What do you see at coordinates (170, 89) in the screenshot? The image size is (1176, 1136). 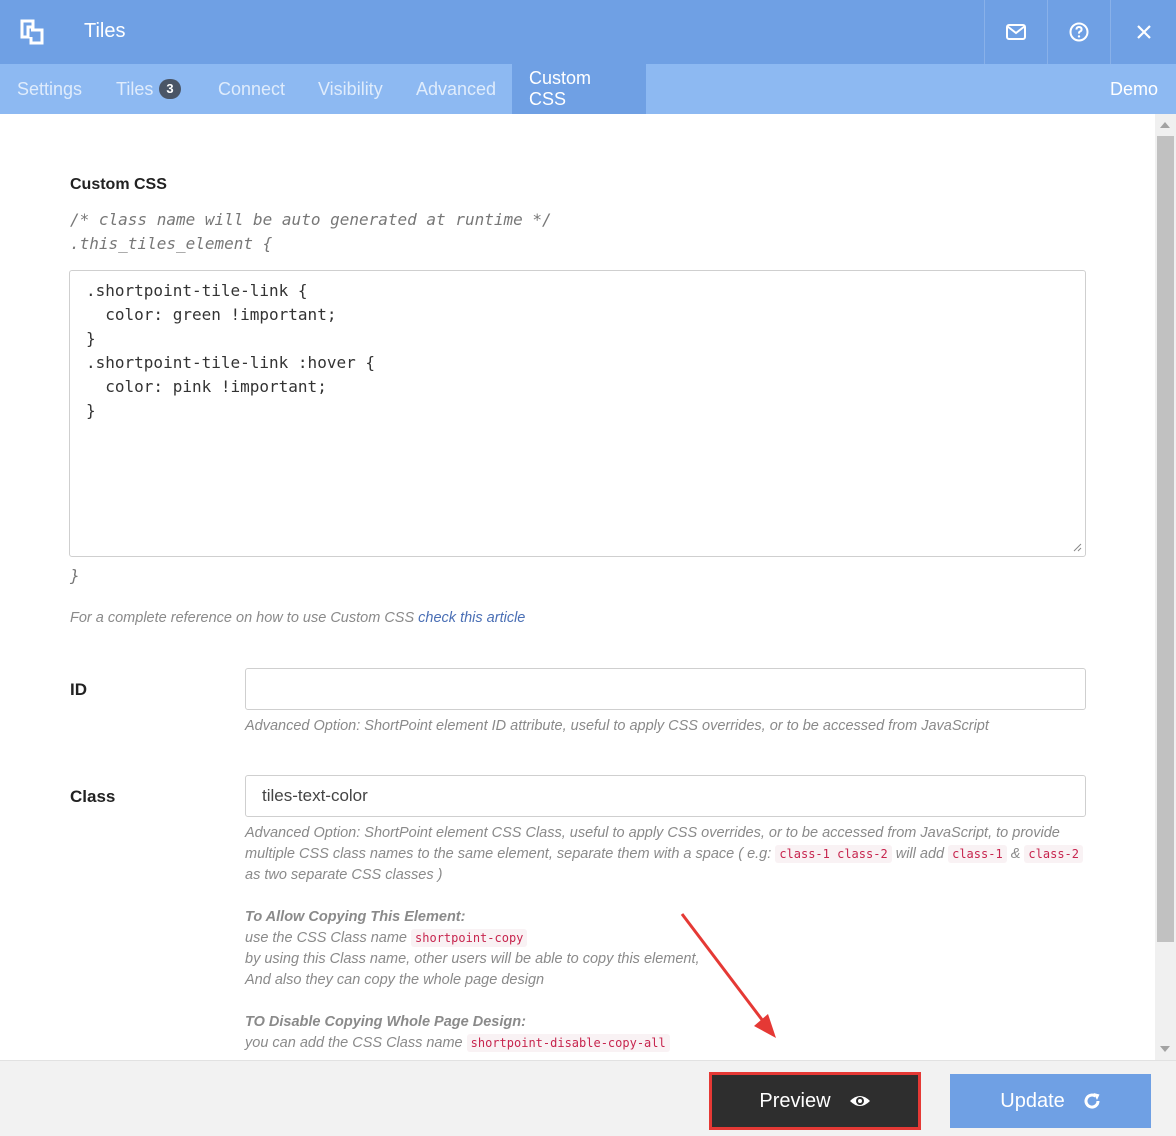 I see `tile-count-badge: 3` at bounding box center [170, 89].